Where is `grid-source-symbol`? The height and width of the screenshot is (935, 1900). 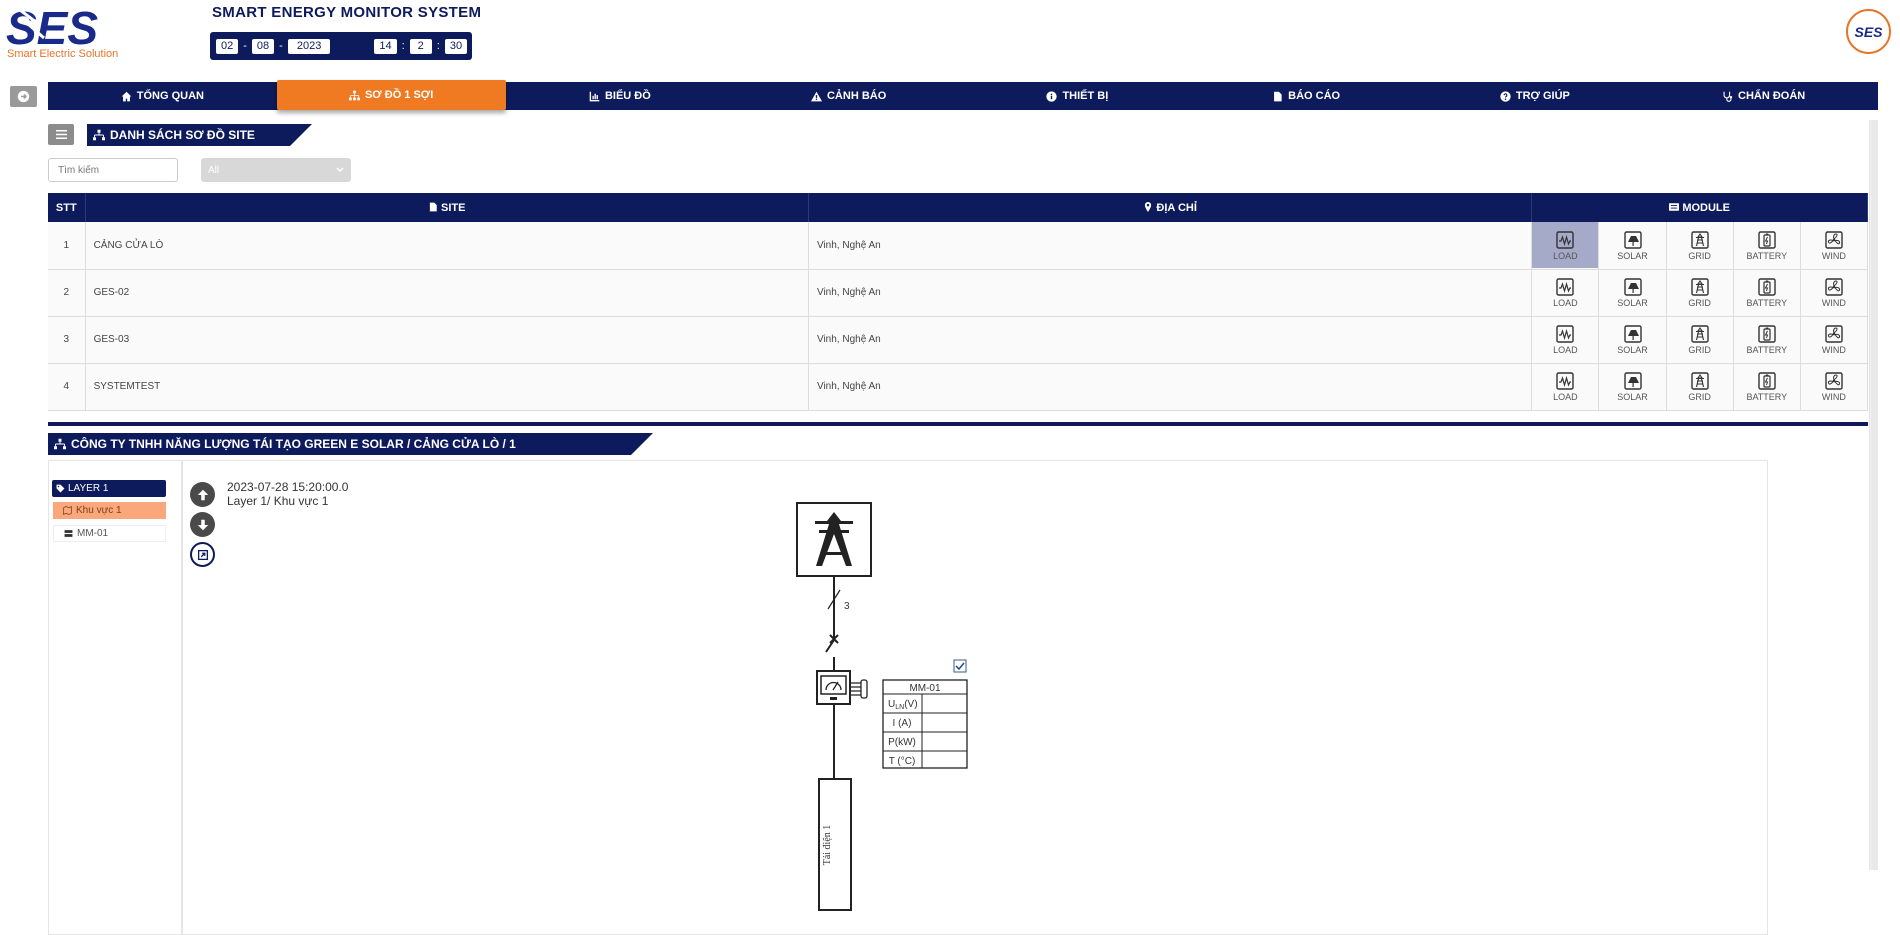 grid-source-symbol is located at coordinates (834, 539).